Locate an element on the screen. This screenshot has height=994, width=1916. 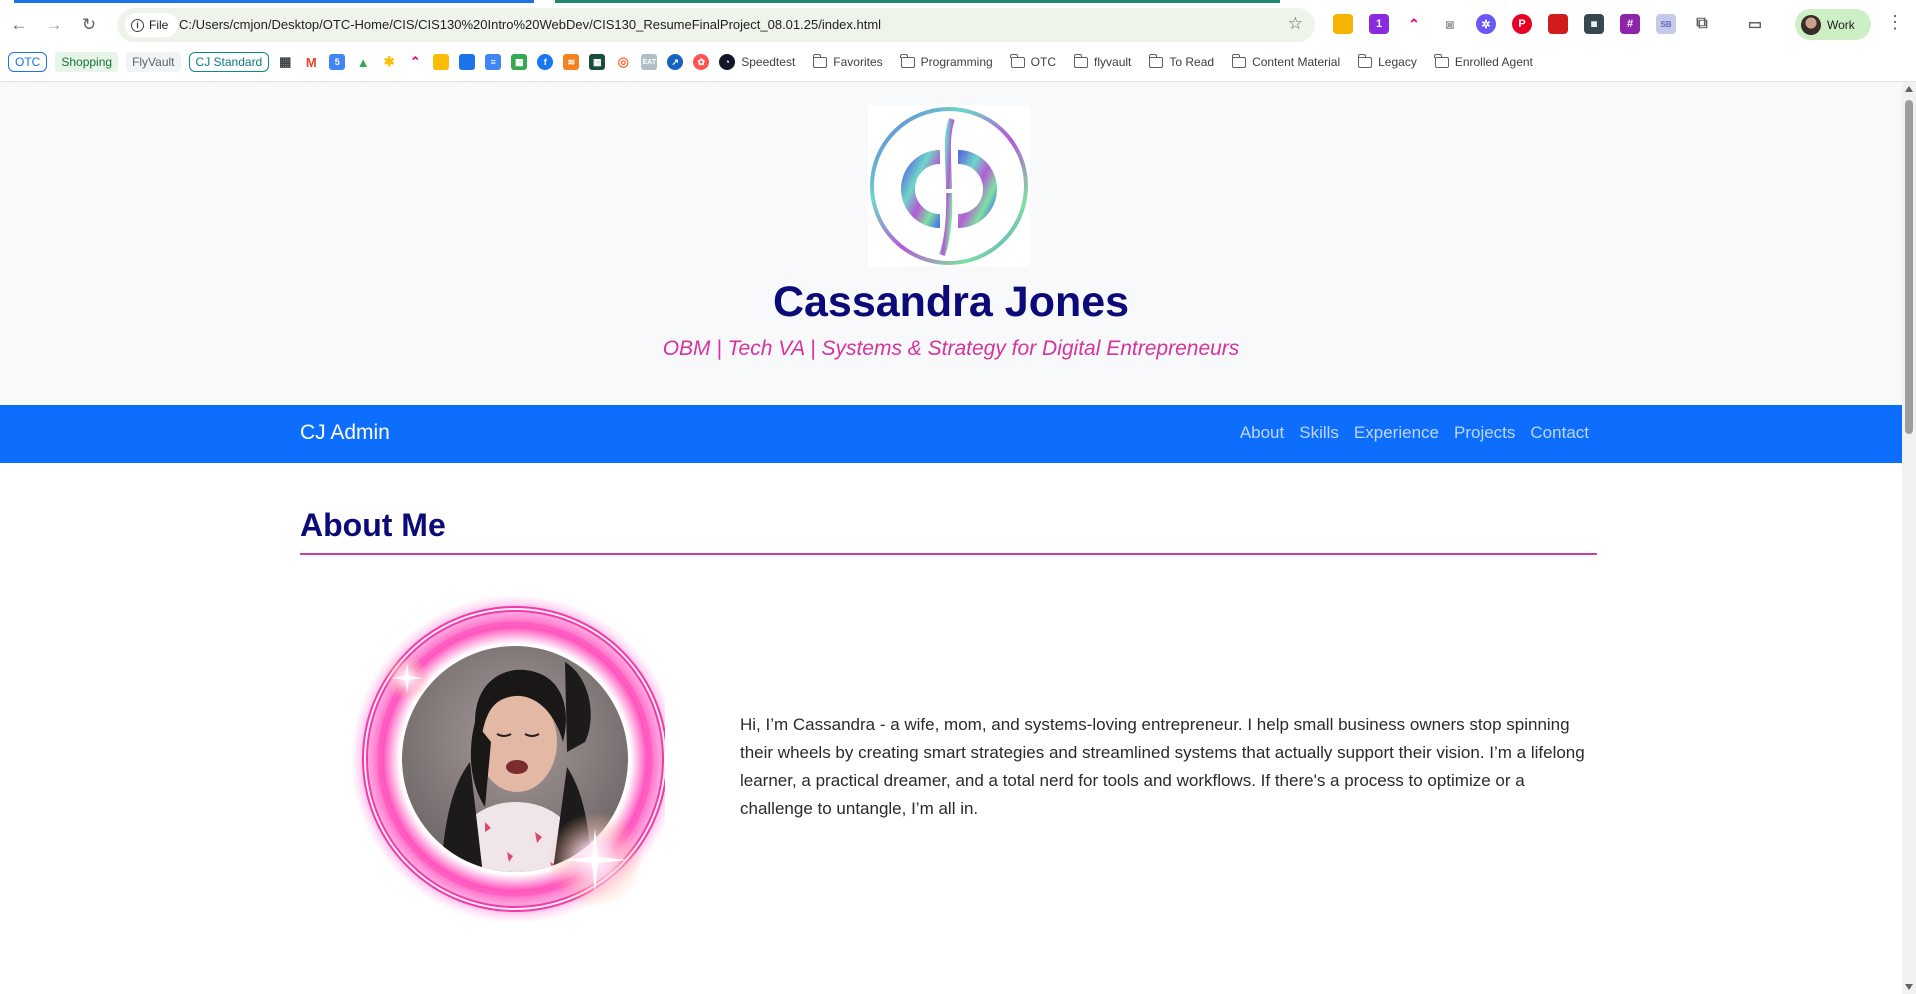
folder-programming: Programming is located at coordinates (946, 61).